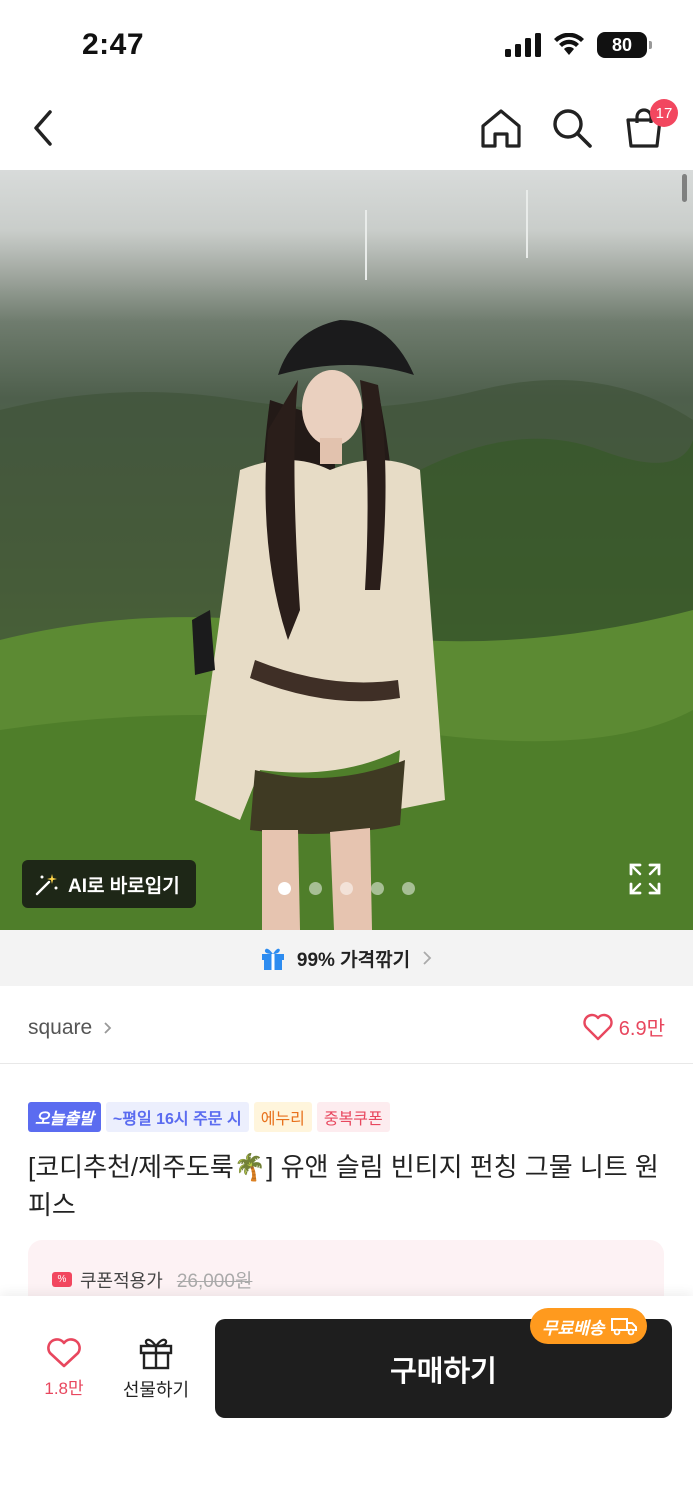 This screenshot has width=693, height=1500. Describe the element at coordinates (346, 1063) in the screenshot. I see `section-divider` at that location.